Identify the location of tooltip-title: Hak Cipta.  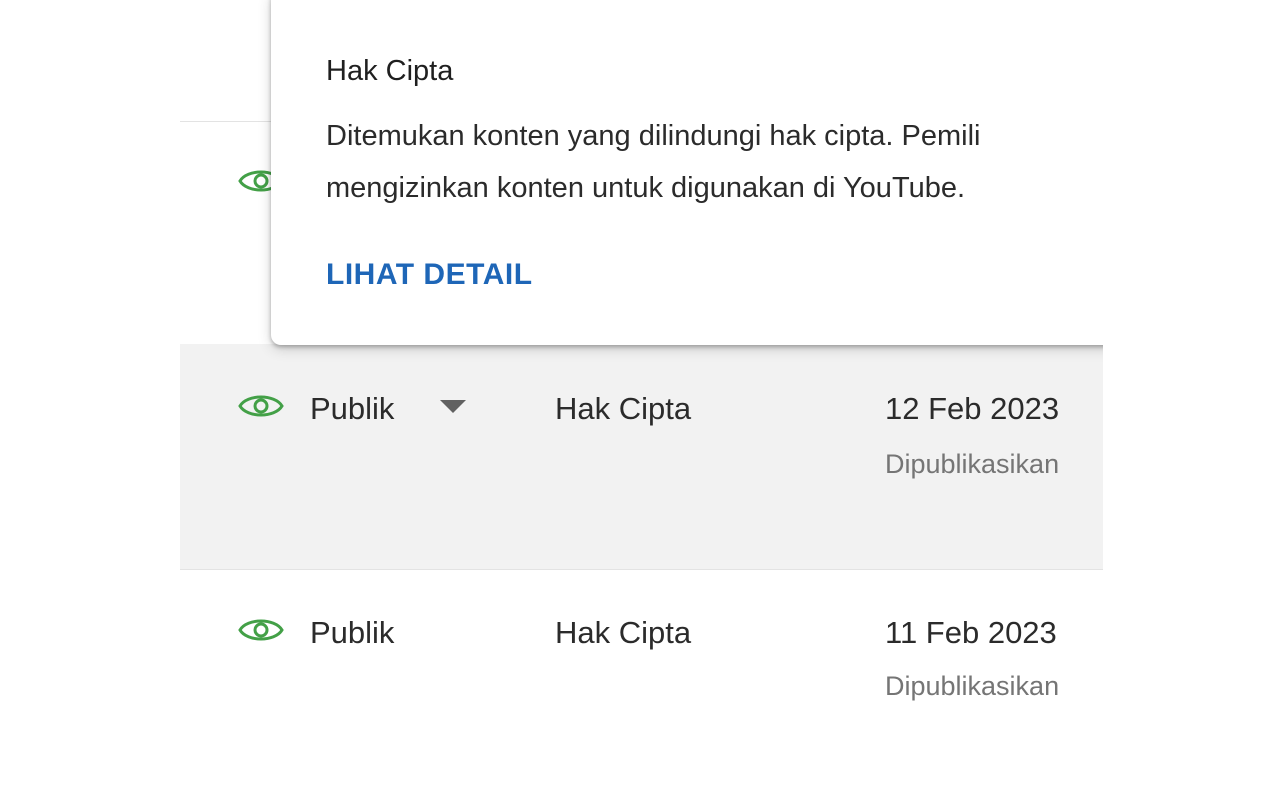
(390, 71).